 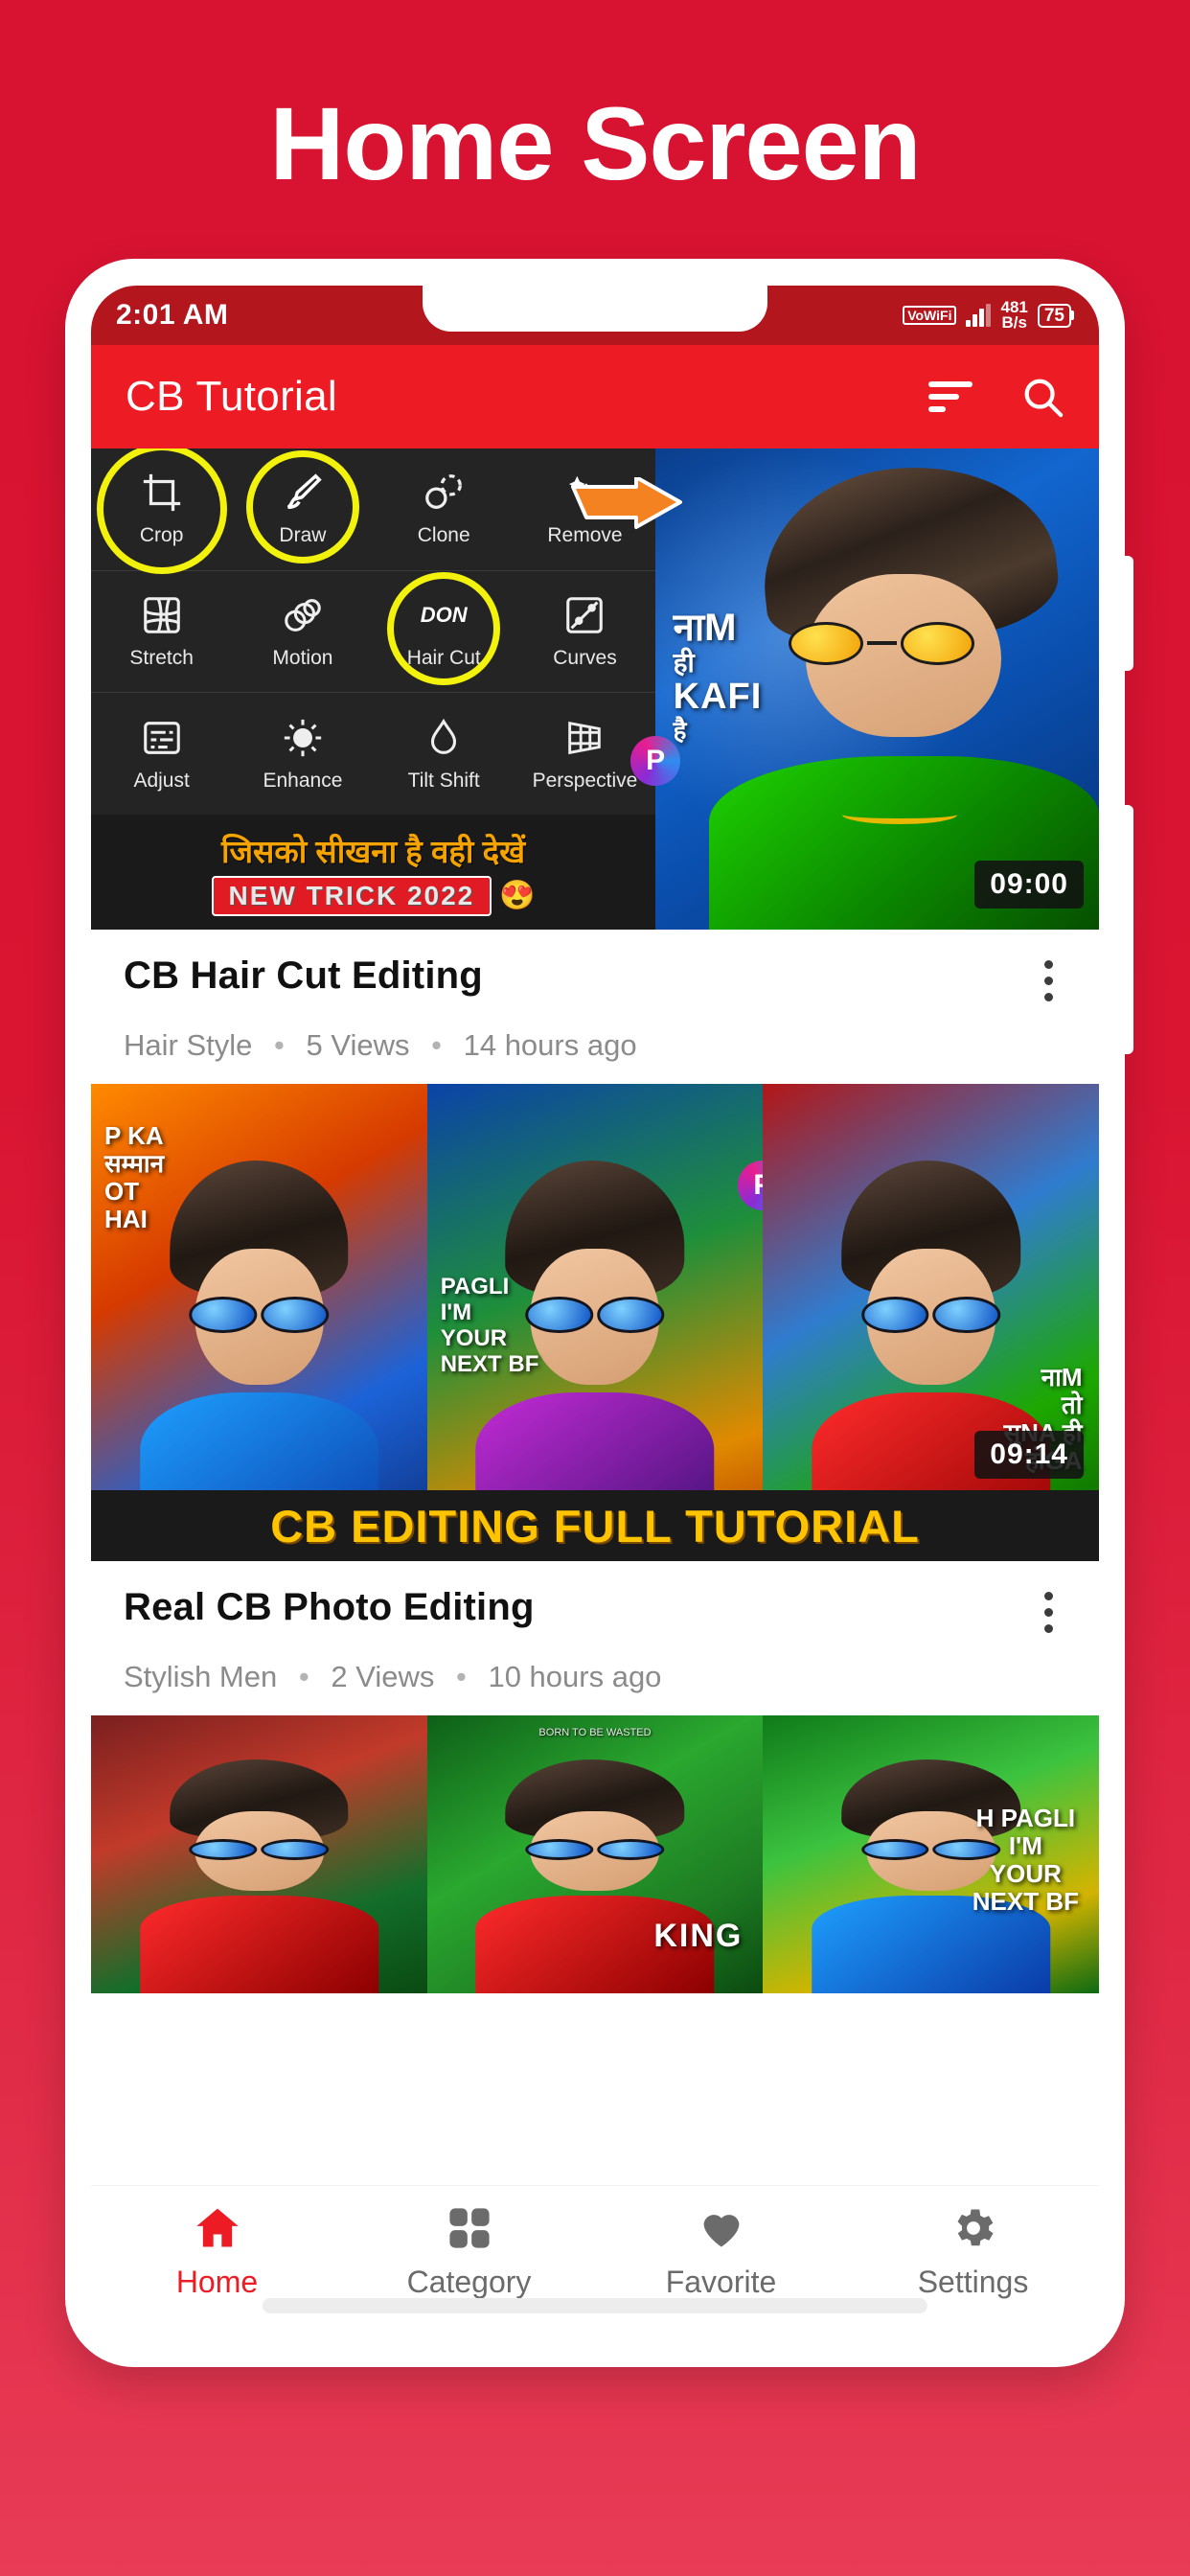 I want to click on tool-cell: Adjust, so click(x=162, y=754).